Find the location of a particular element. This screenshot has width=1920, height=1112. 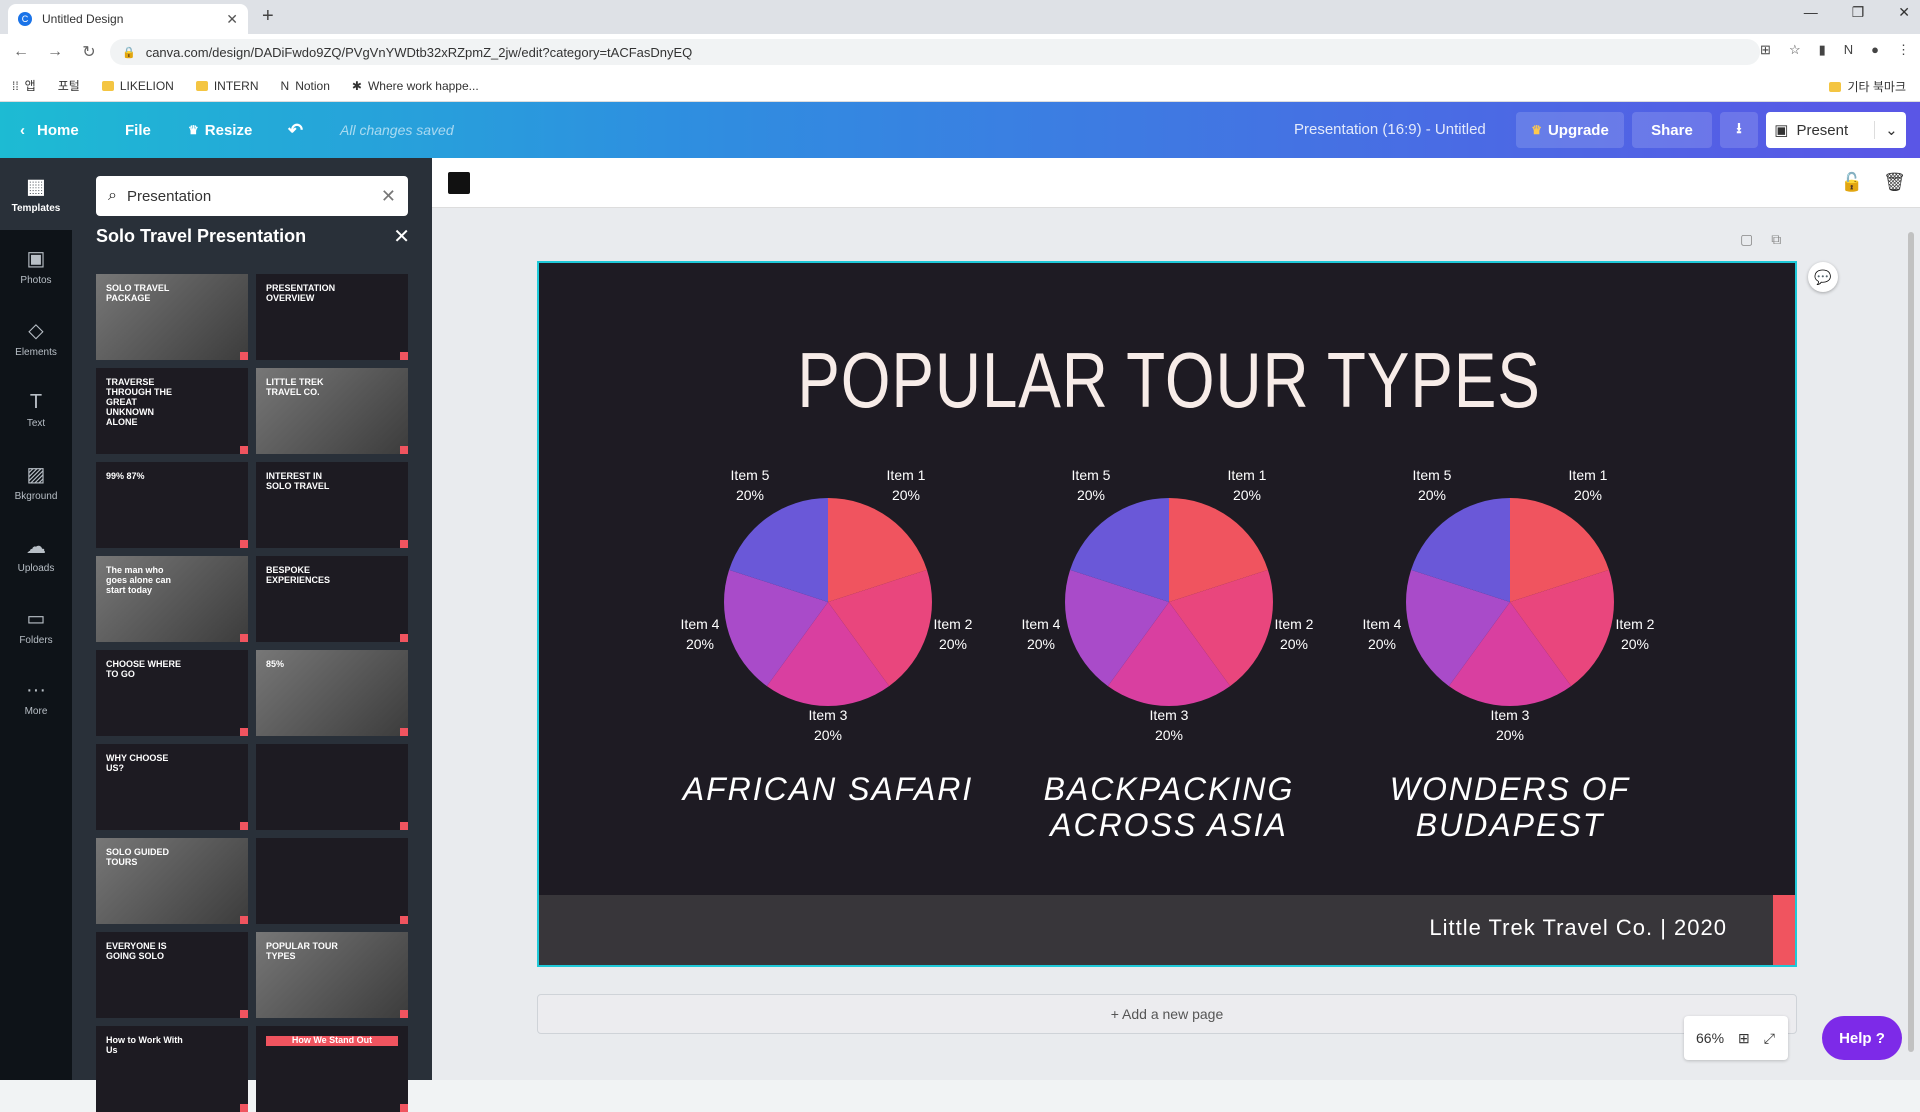

pie-slice-label: Item 5 20% is located at coordinates (1091, 485).